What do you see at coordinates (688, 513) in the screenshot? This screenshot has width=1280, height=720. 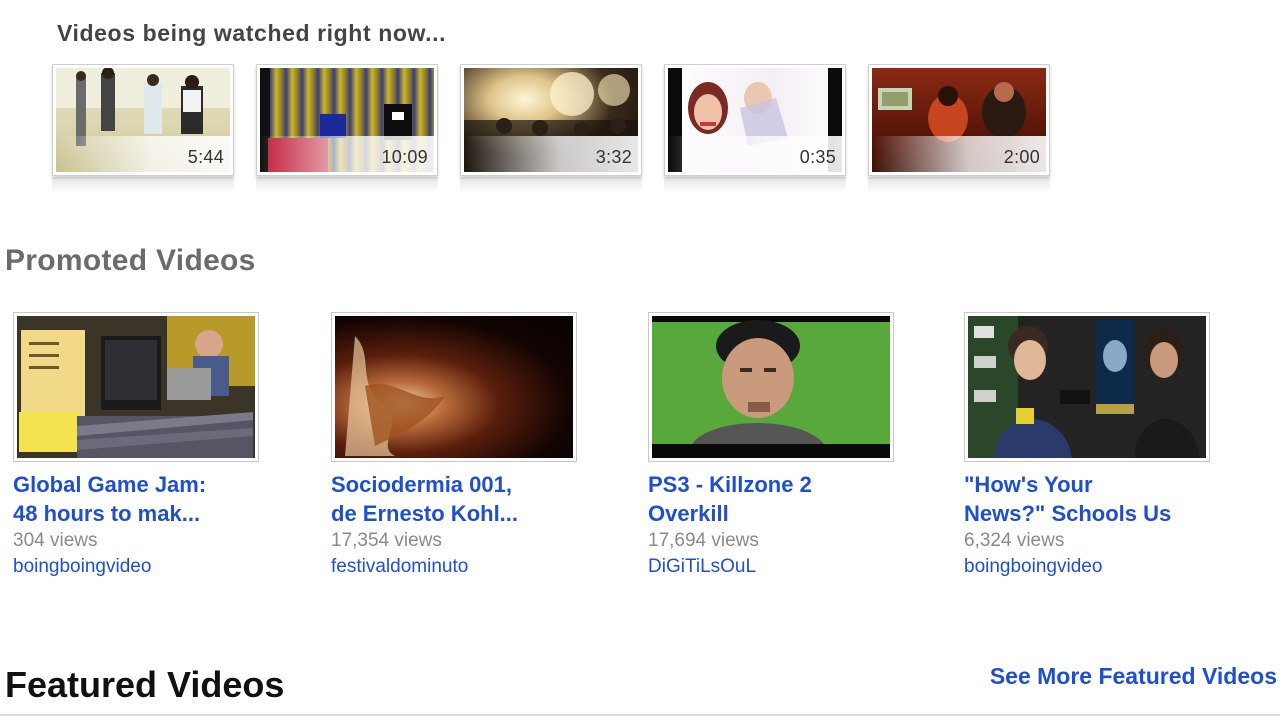 I see `title-line-2: Overkill` at bounding box center [688, 513].